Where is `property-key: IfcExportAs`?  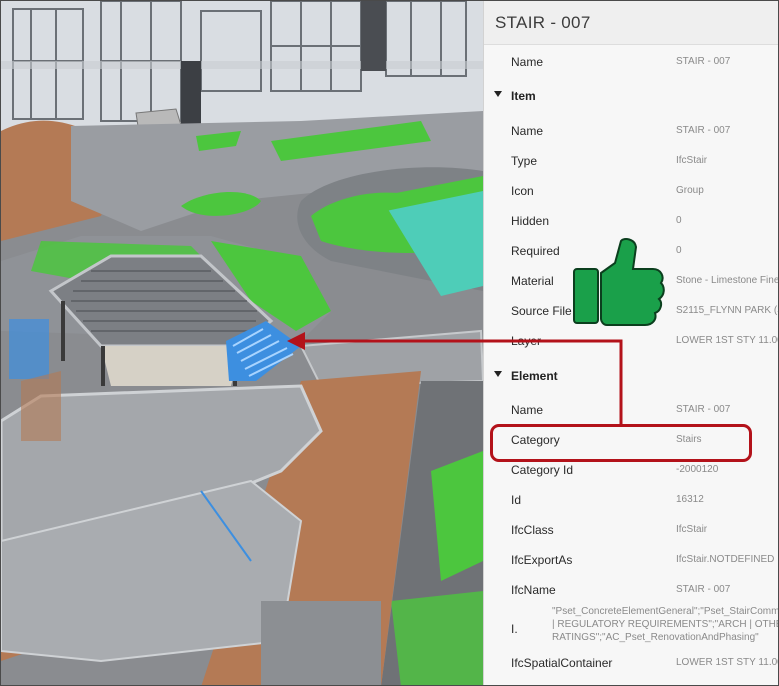
property-key: IfcExportAs is located at coordinates (542, 560).